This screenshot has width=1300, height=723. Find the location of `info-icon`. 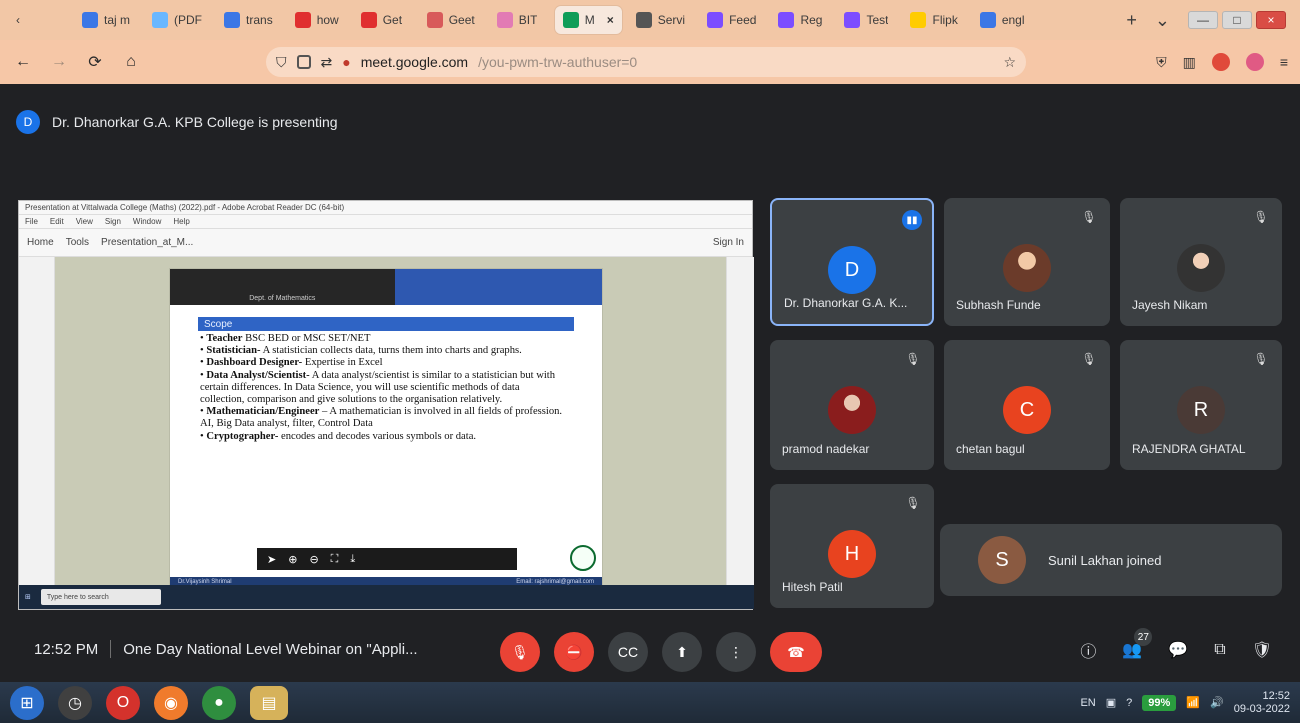

info-icon is located at coordinates (643, 20).